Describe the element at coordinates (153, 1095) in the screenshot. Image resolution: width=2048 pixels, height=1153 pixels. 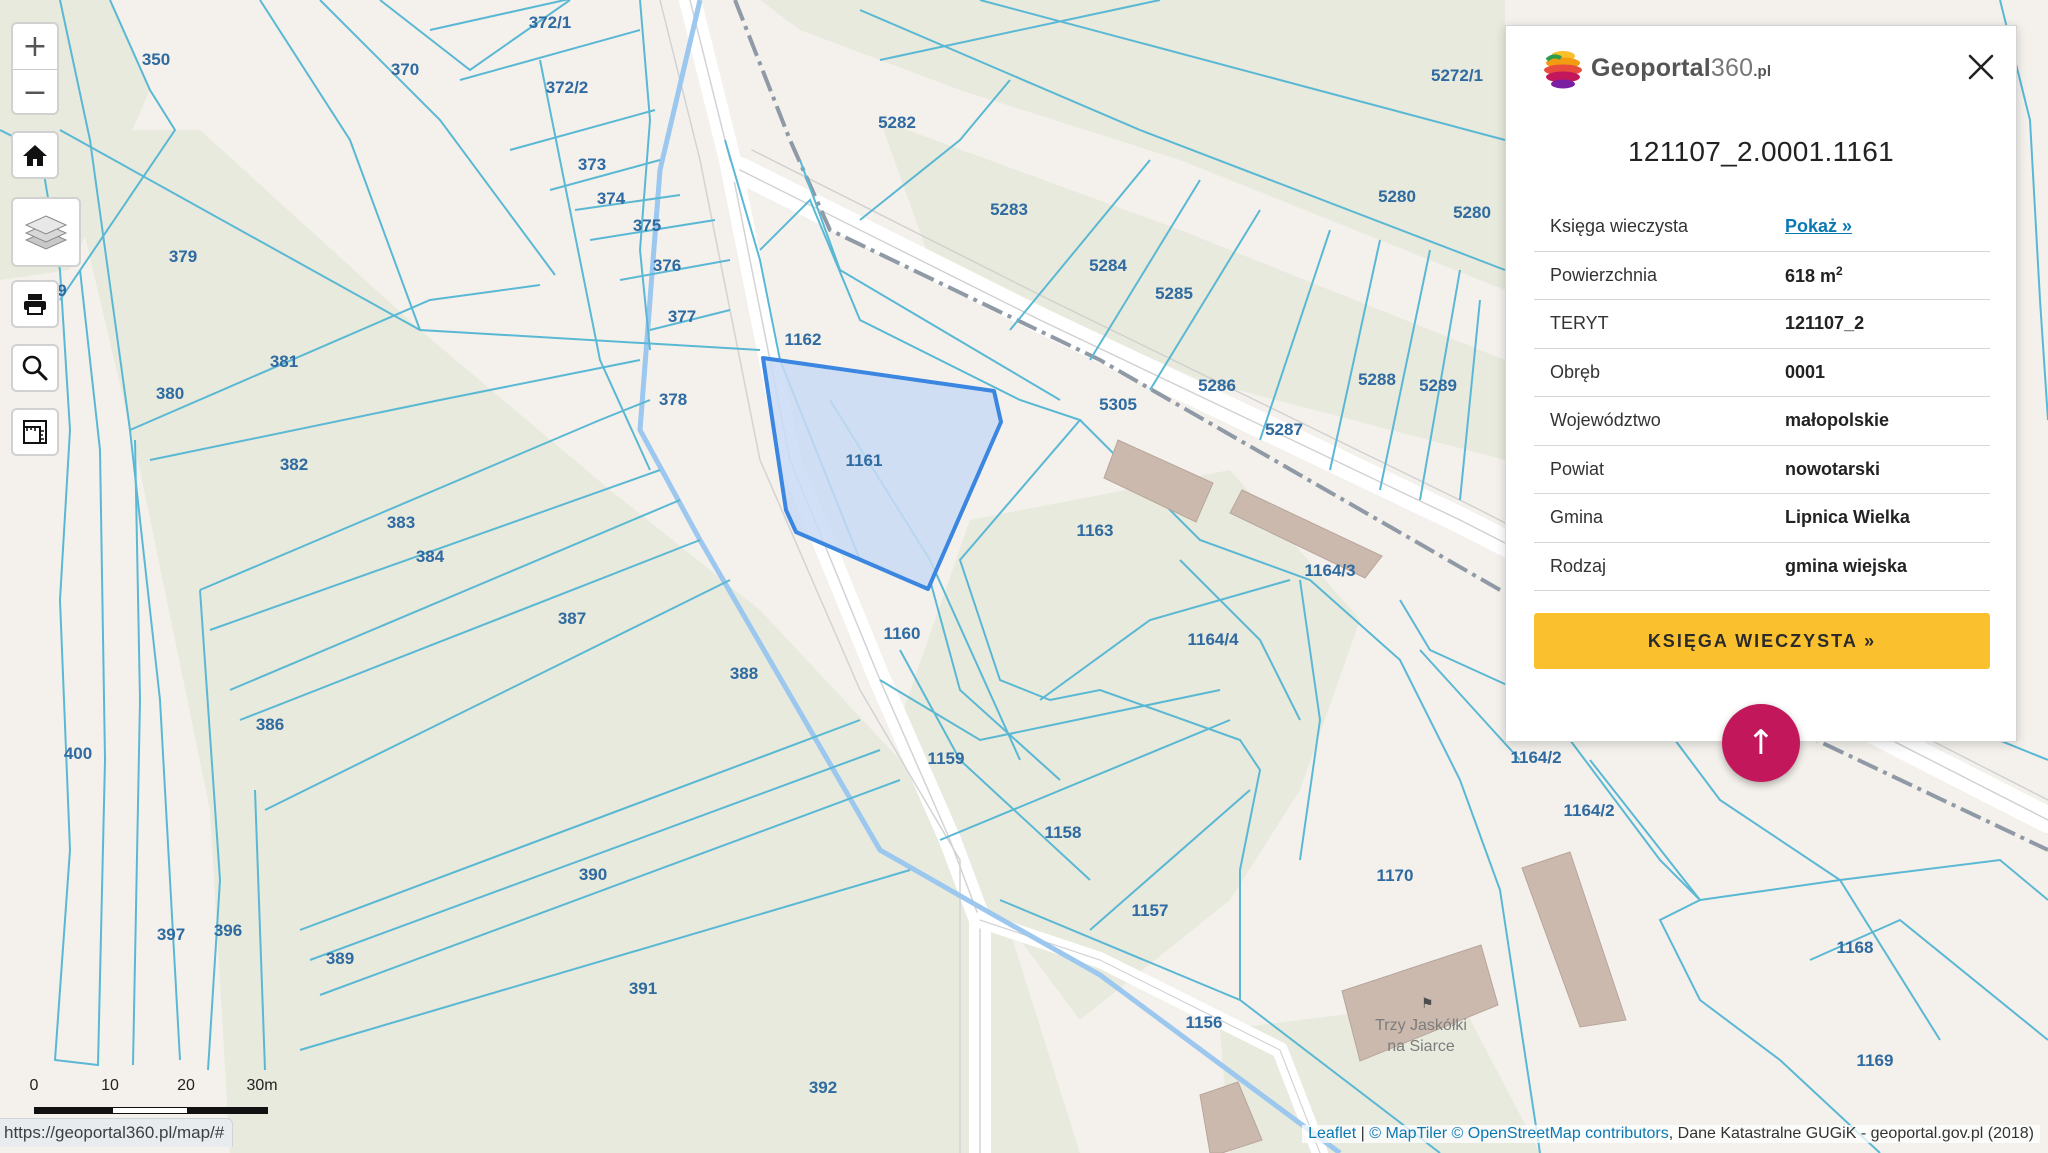
I see `scale-bar: 0 10 20 30m` at that location.